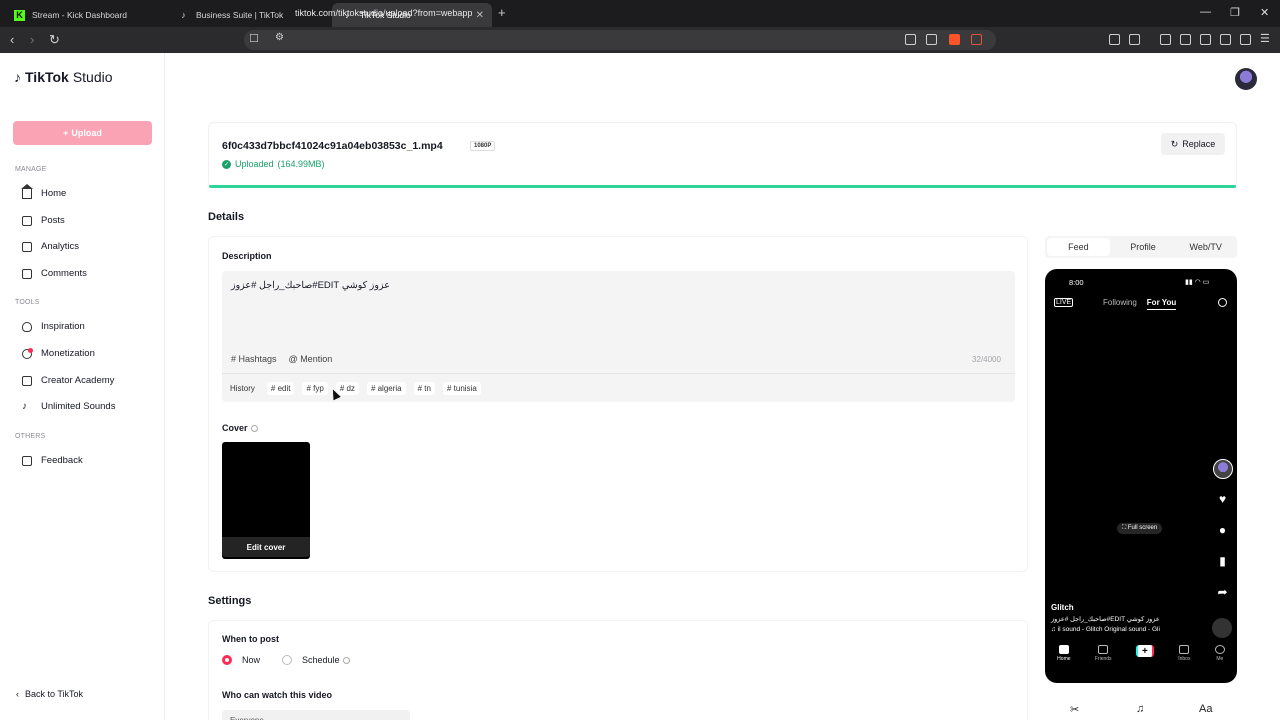  What do you see at coordinates (53, 220) in the screenshot?
I see `sidebar-item-label: Posts` at bounding box center [53, 220].